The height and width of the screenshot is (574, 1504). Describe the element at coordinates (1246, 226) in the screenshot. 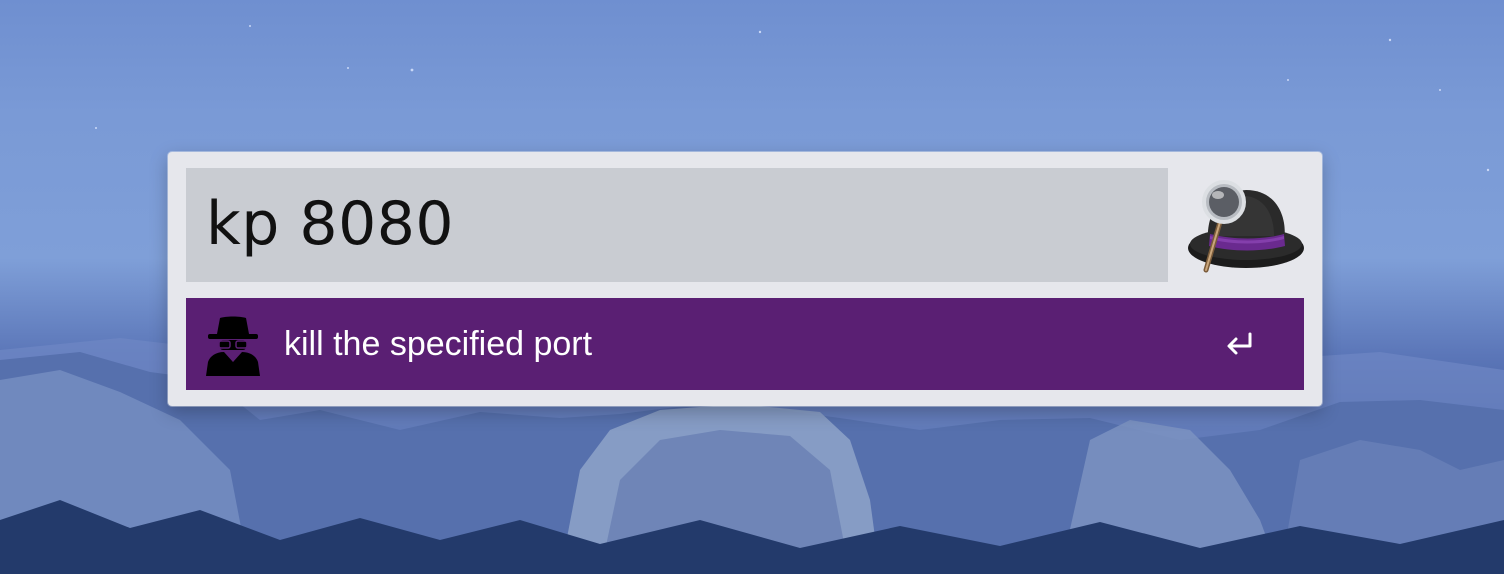

I see `alfred-hat-icon` at that location.